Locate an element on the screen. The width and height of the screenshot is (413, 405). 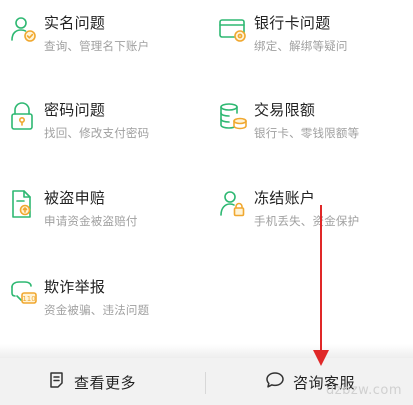
person-lock-icon is located at coordinates (233, 204).